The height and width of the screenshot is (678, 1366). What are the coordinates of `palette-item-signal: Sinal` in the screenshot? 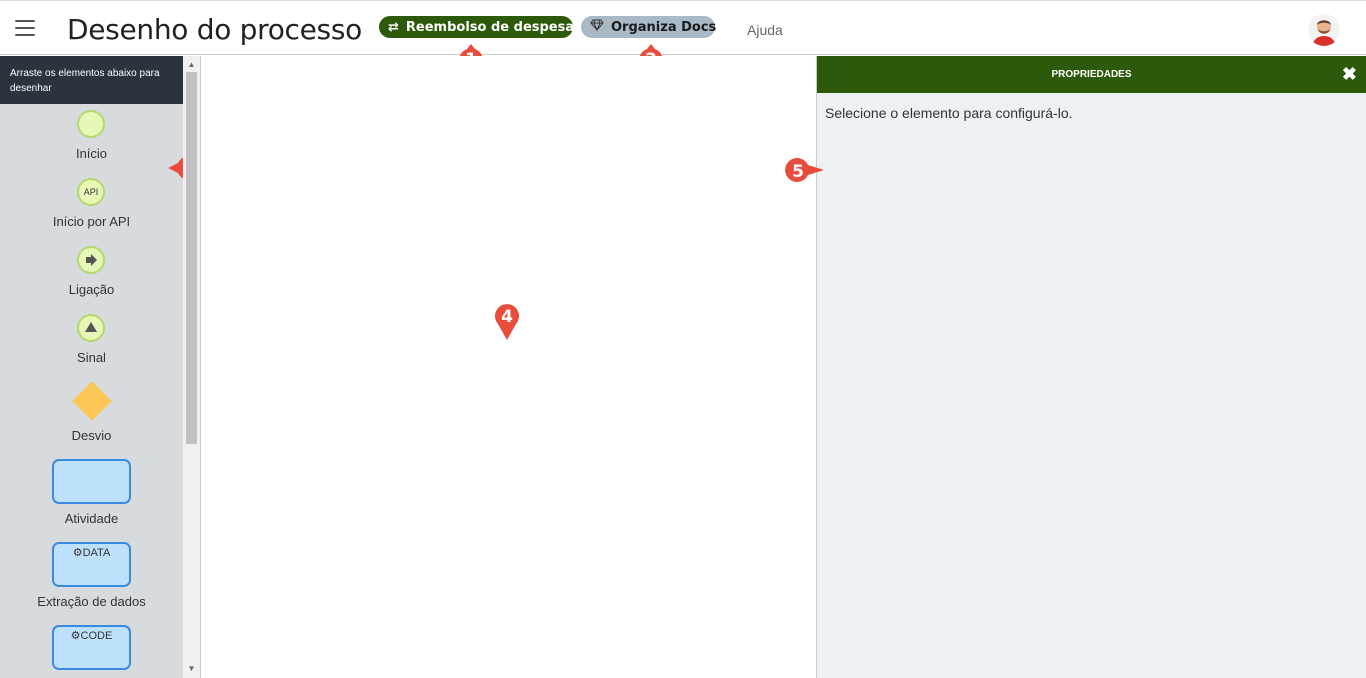 It's located at (91, 342).